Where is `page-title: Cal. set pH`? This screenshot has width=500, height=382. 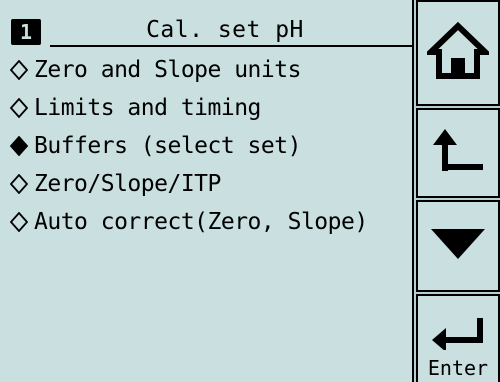 page-title: Cal. set pH is located at coordinates (225, 30).